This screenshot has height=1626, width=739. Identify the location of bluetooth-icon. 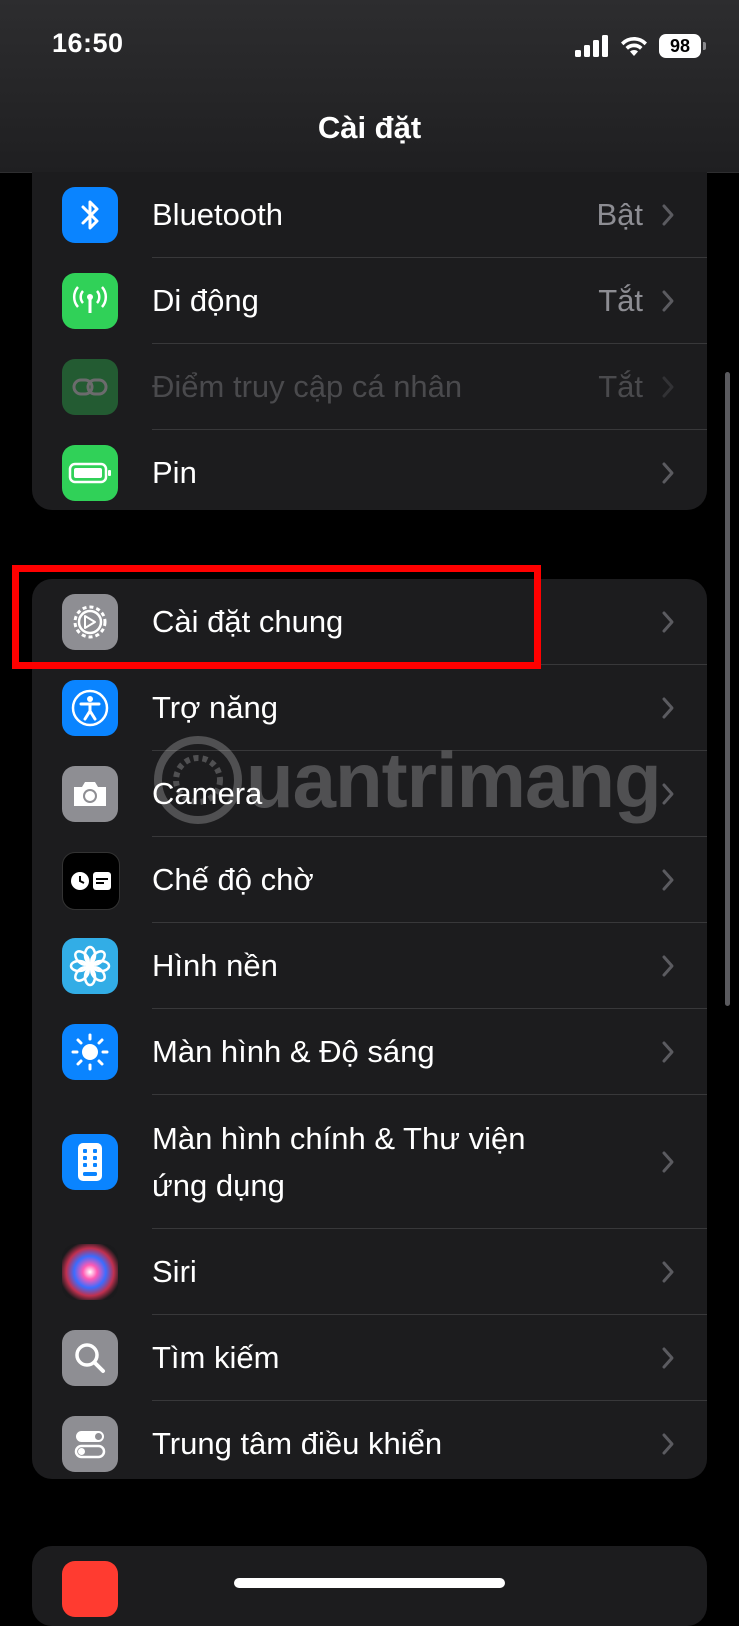
(90, 215).